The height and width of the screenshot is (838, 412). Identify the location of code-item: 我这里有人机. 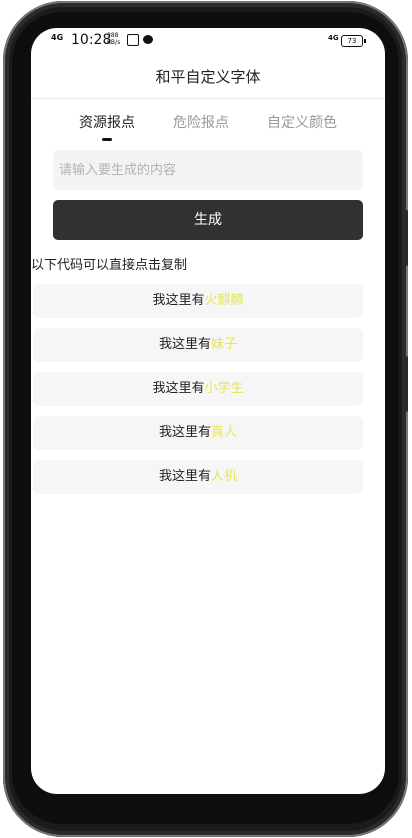
(198, 477).